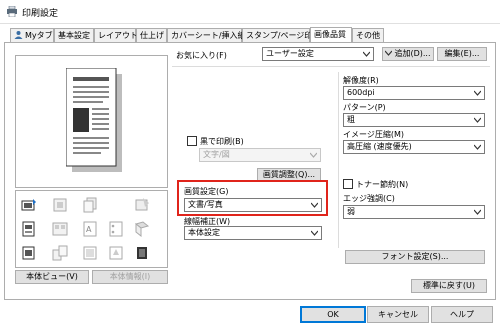 The height and width of the screenshot is (330, 500). Describe the element at coordinates (414, 212) in the screenshot. I see `edge-select: 弱` at that location.